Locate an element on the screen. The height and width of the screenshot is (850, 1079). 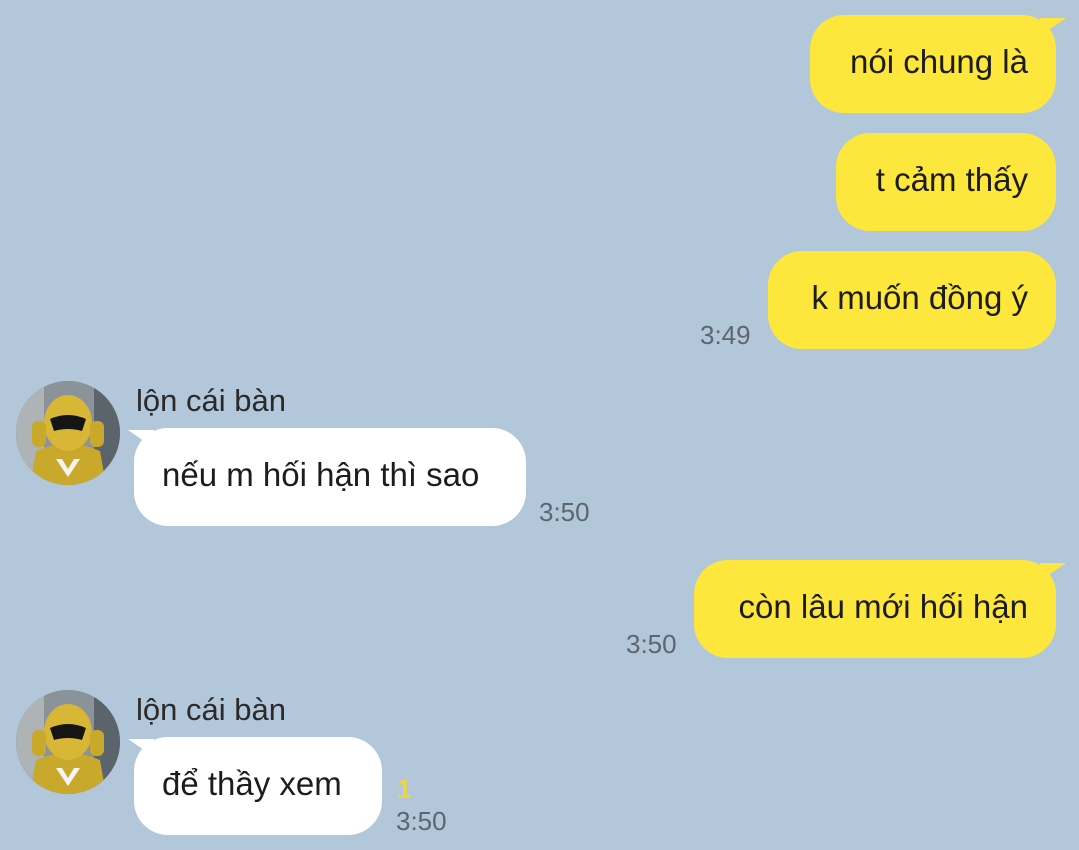
unread-count: 1 is located at coordinates (404, 789).